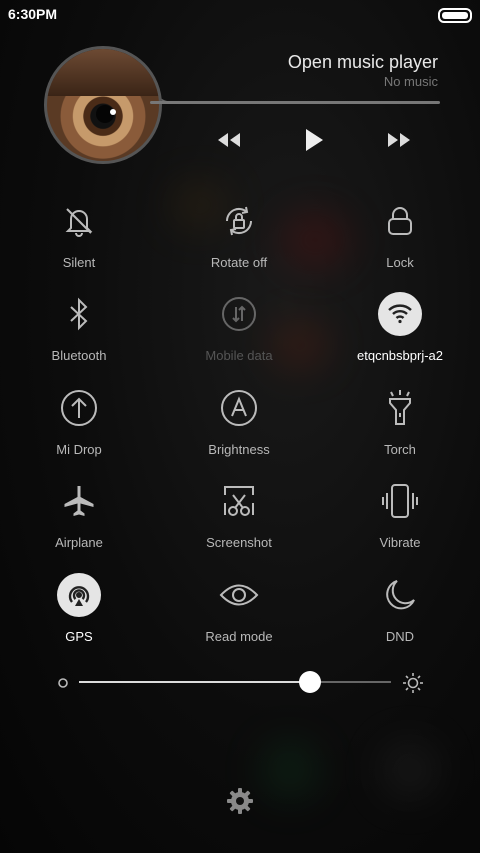 This screenshot has width=480, height=853. Describe the element at coordinates (239, 595) in the screenshot. I see `eye-icon` at that location.